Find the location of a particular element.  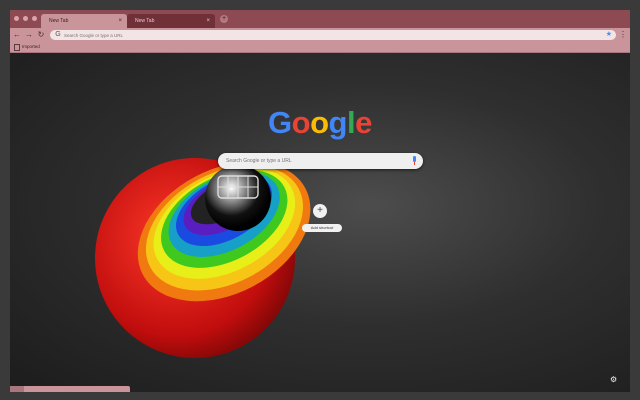

close-window-dot is located at coordinates (16, 18).